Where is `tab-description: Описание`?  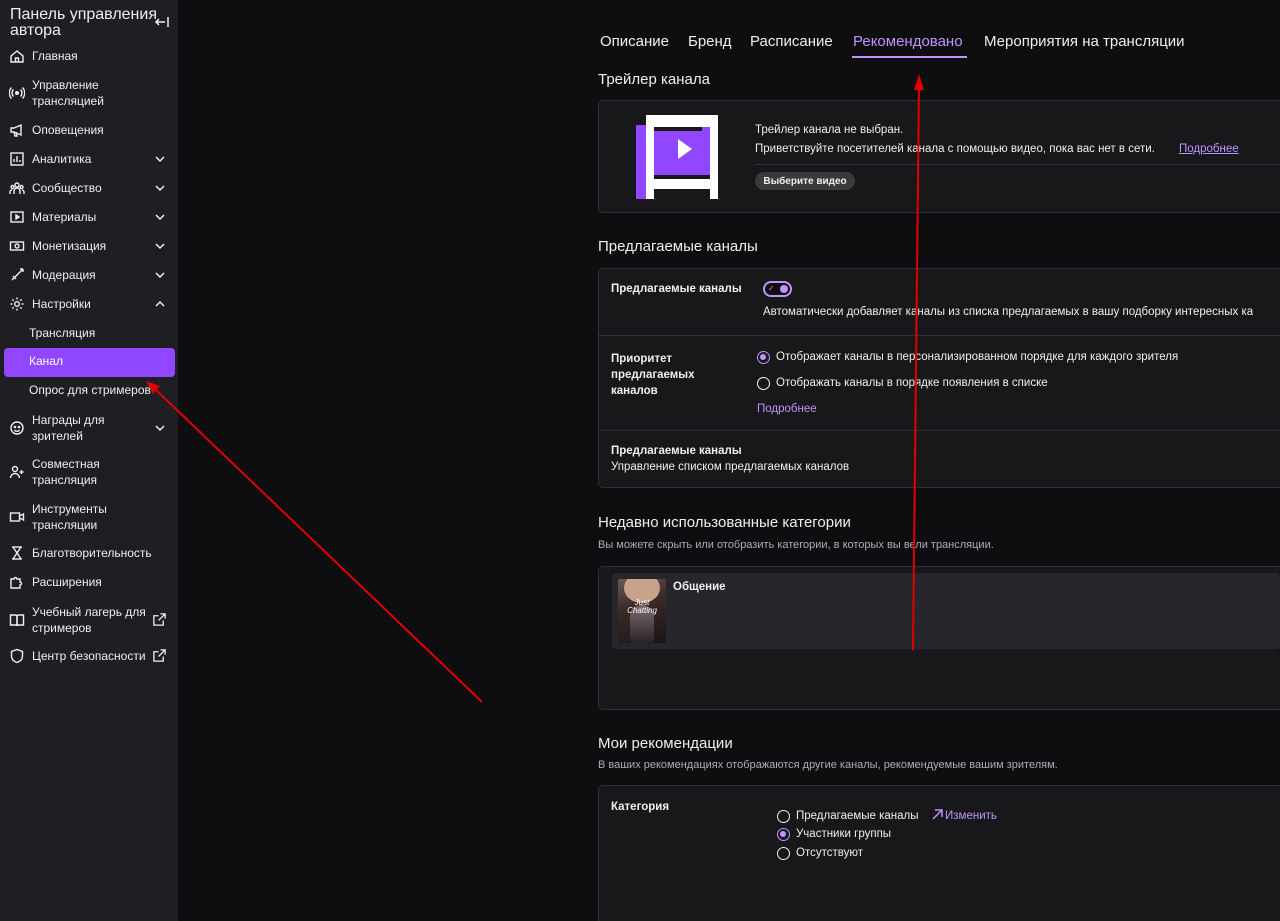 tab-description: Описание is located at coordinates (634, 41).